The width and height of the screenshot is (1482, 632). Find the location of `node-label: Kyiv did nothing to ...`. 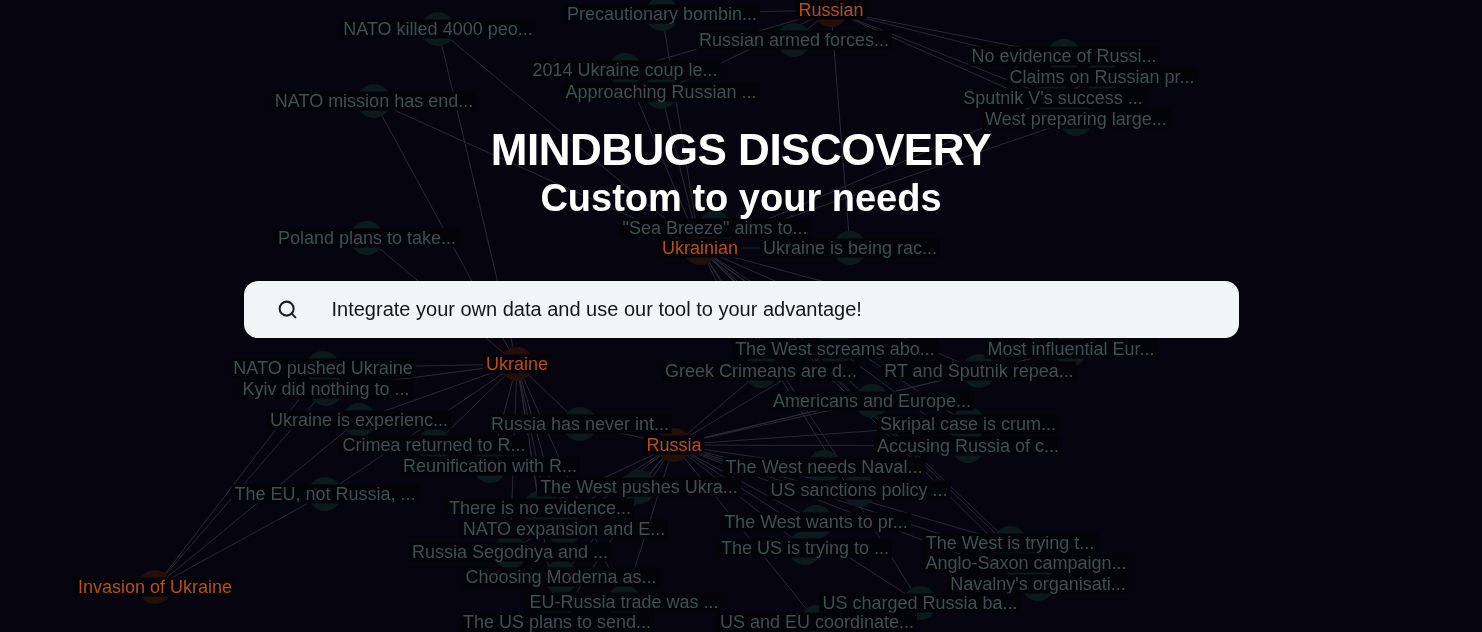

node-label: Kyiv did nothing to ... is located at coordinates (326, 389).